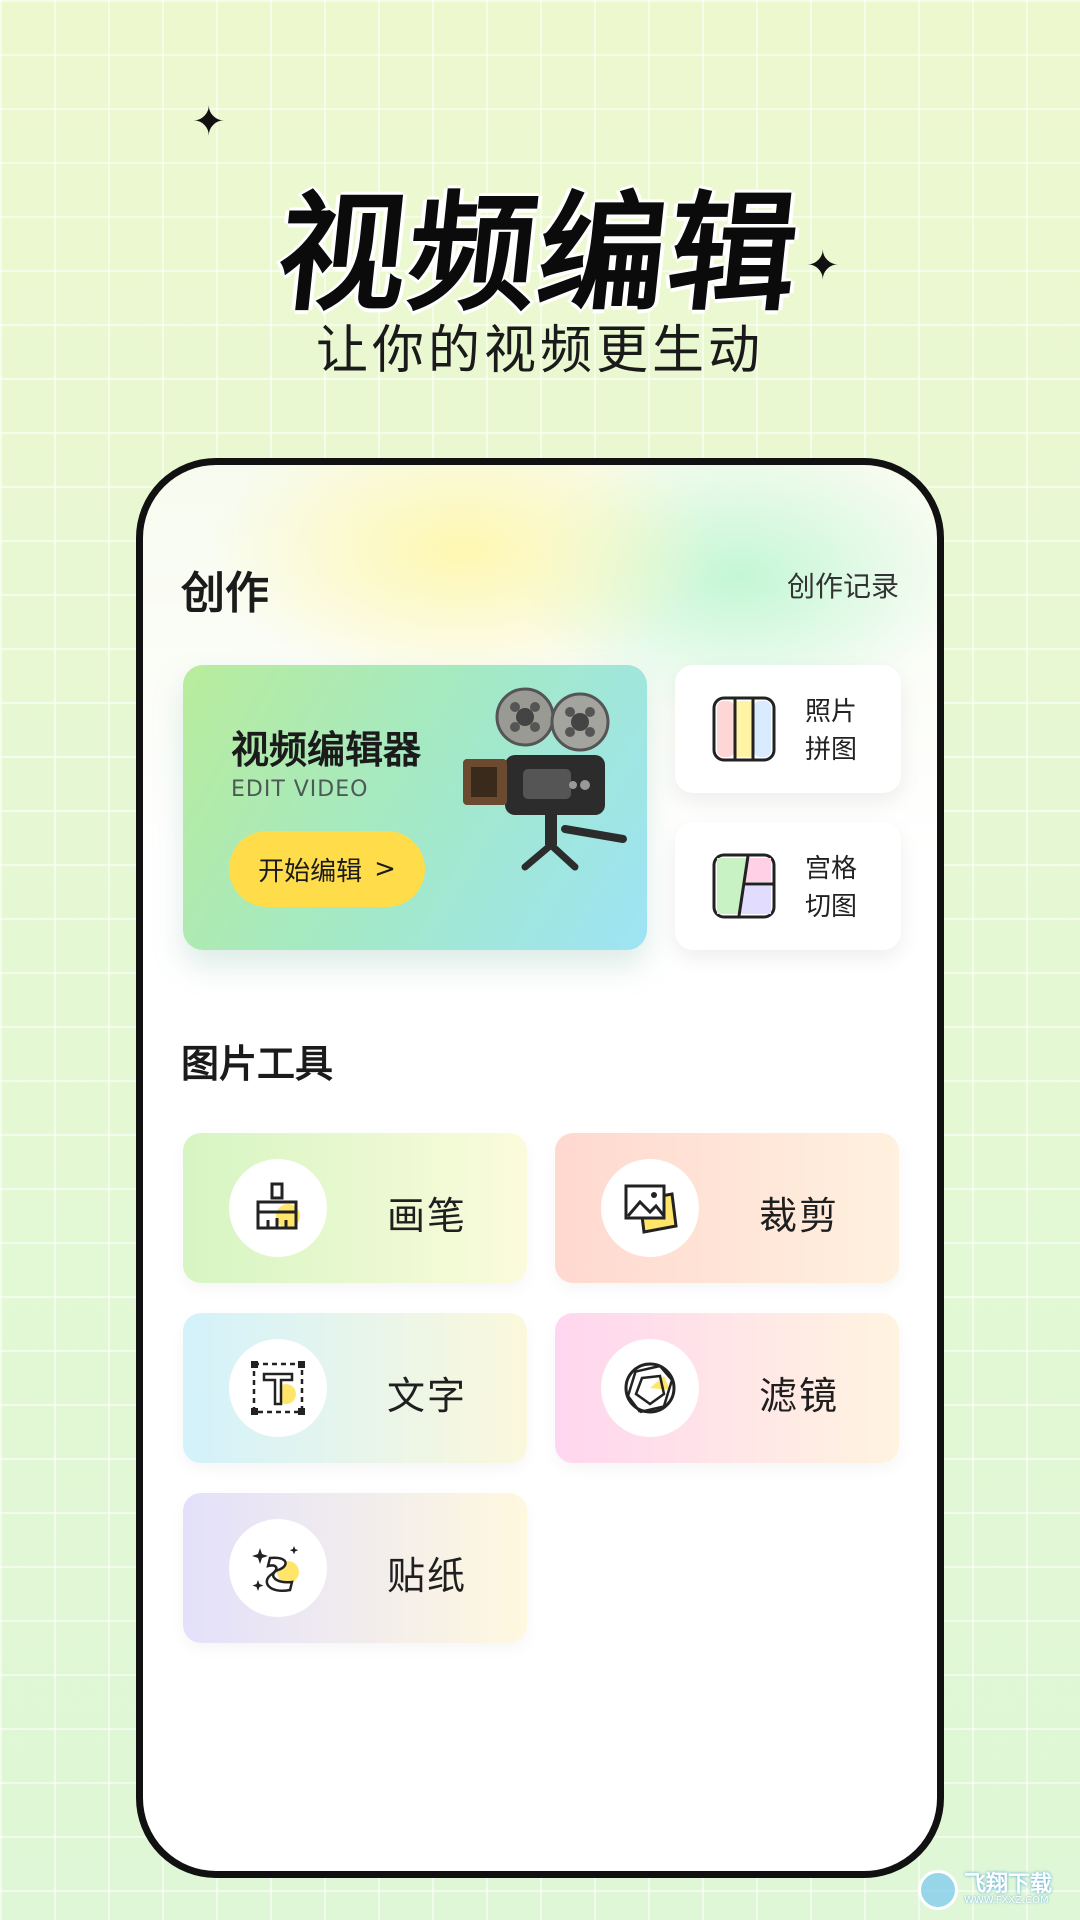 The image size is (1080, 1920). What do you see at coordinates (355, 1388) in the screenshot?
I see `text-tool-card: 文字` at bounding box center [355, 1388].